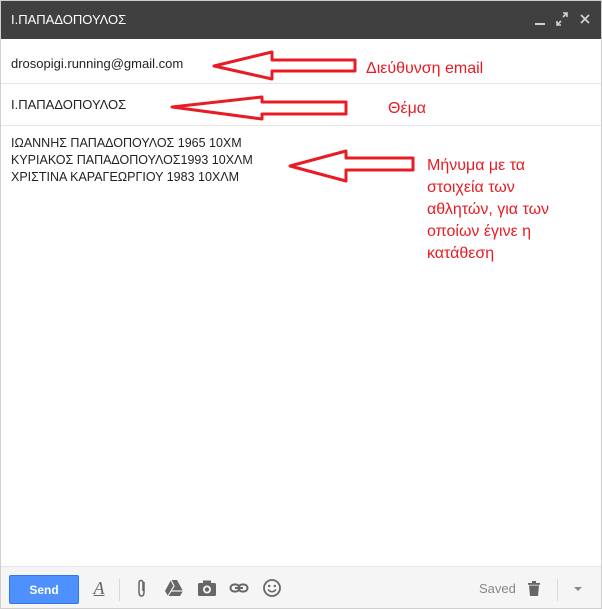  What do you see at coordinates (585, 19) in the screenshot?
I see `close-icon` at bounding box center [585, 19].